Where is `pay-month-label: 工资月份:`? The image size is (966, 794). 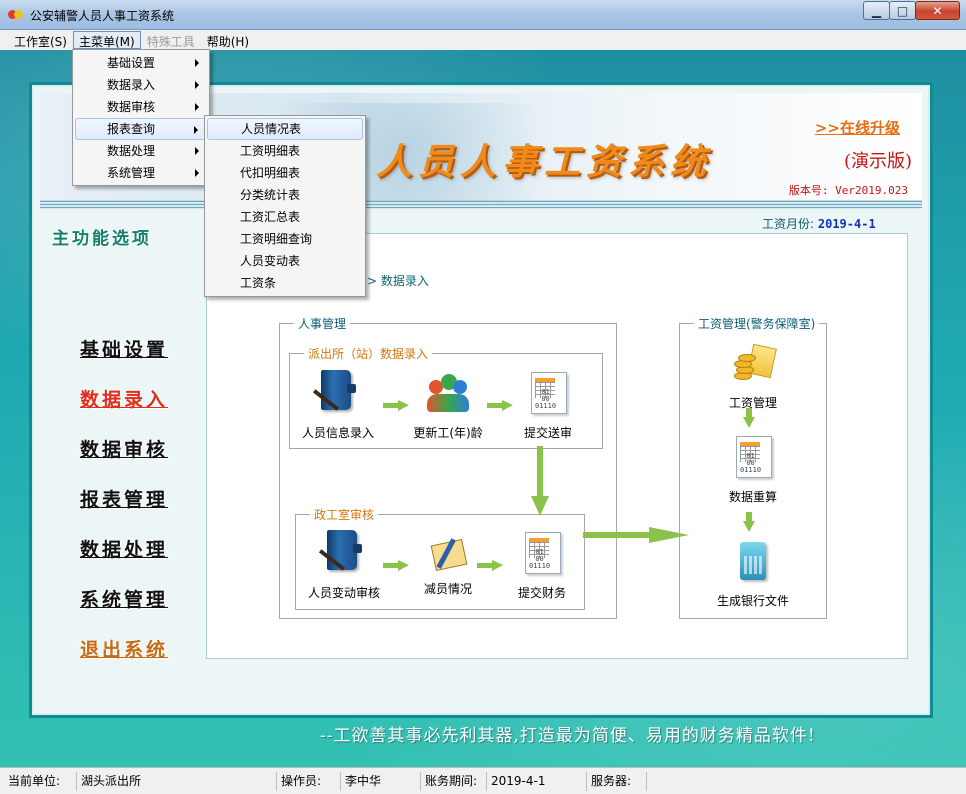
pay-month-label: 工资月份: is located at coordinates (788, 224).